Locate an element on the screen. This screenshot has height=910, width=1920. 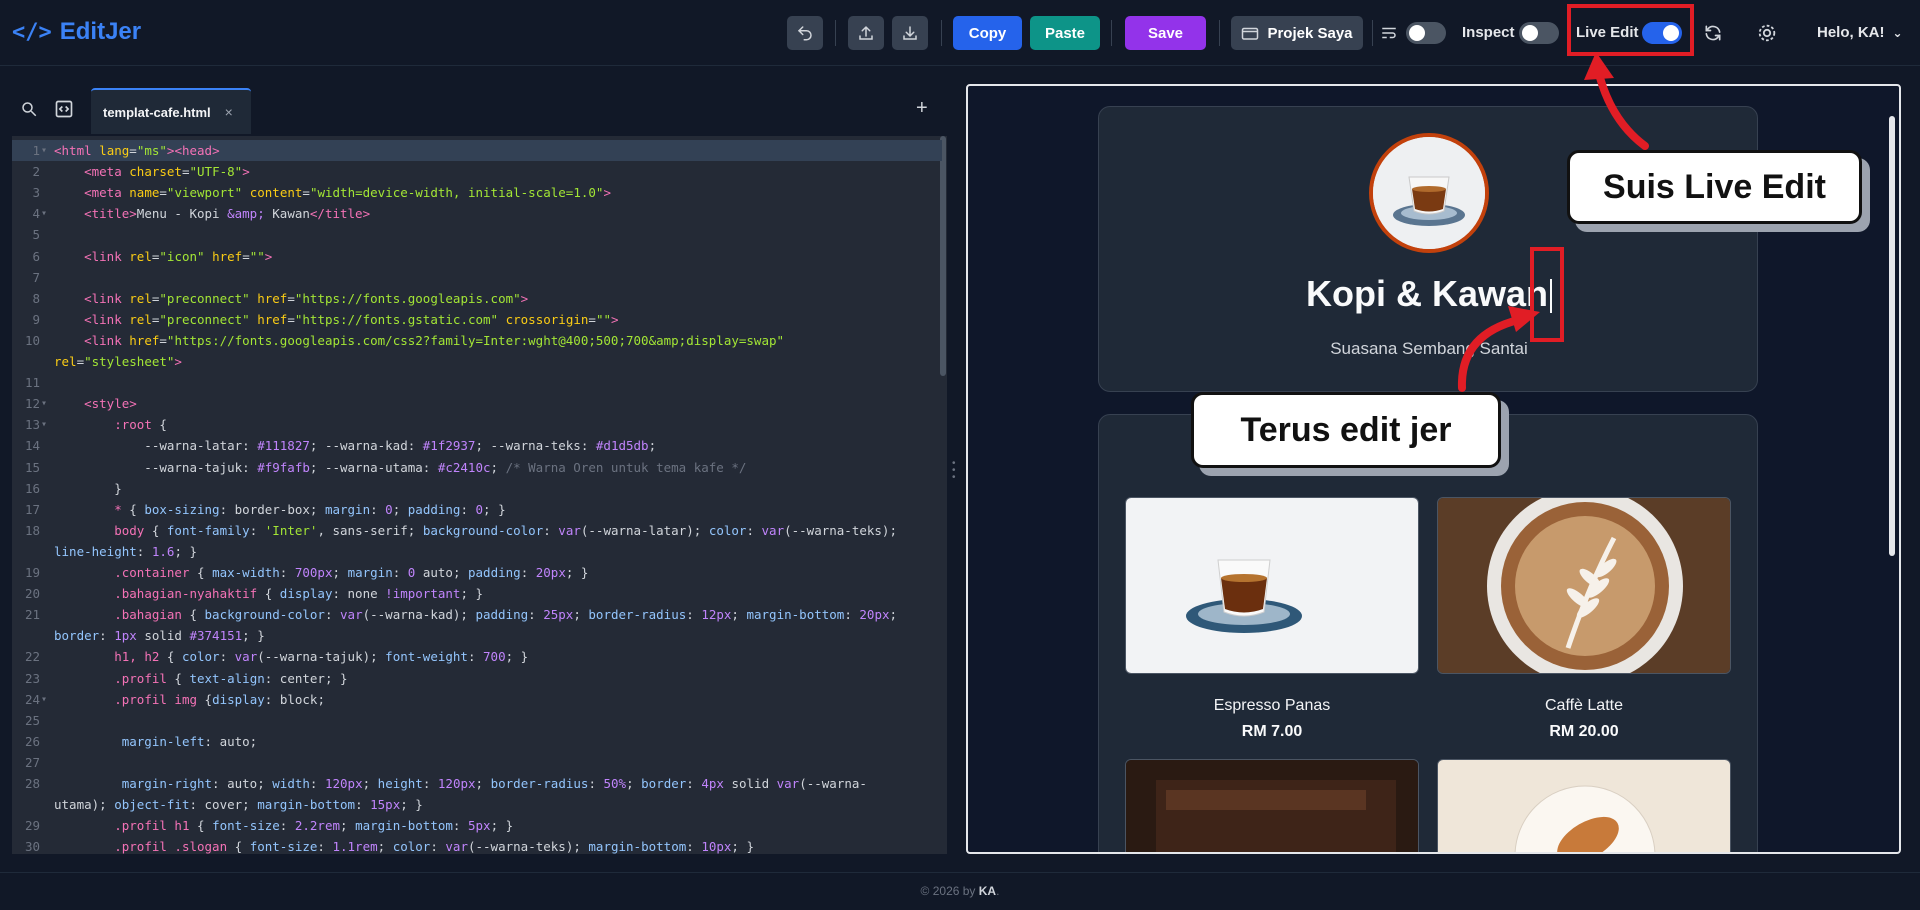
live-edit-callout: Suis Live Edit is located at coordinates (1714, 187).